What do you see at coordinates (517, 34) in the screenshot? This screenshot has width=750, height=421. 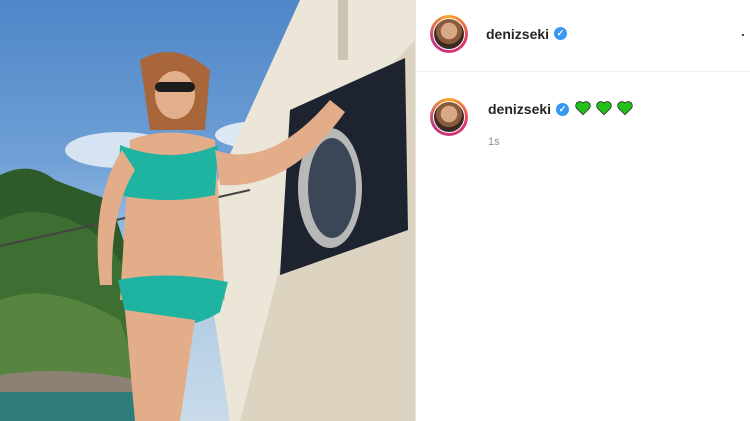 I see `header-username: denizseki` at bounding box center [517, 34].